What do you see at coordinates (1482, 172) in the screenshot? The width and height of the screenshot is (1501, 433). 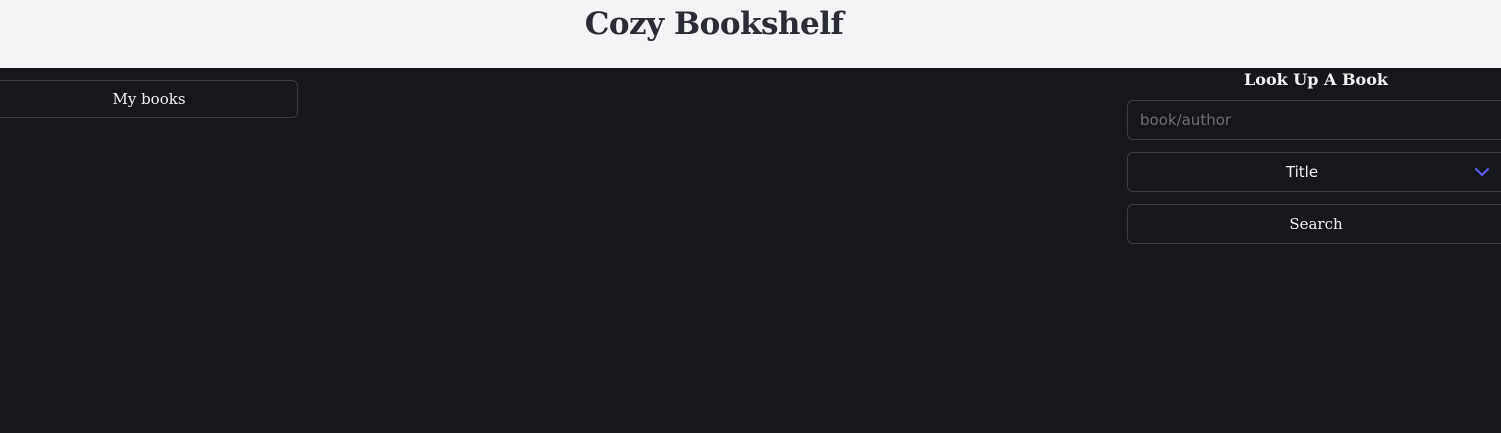 I see `chevron-down-icon` at bounding box center [1482, 172].